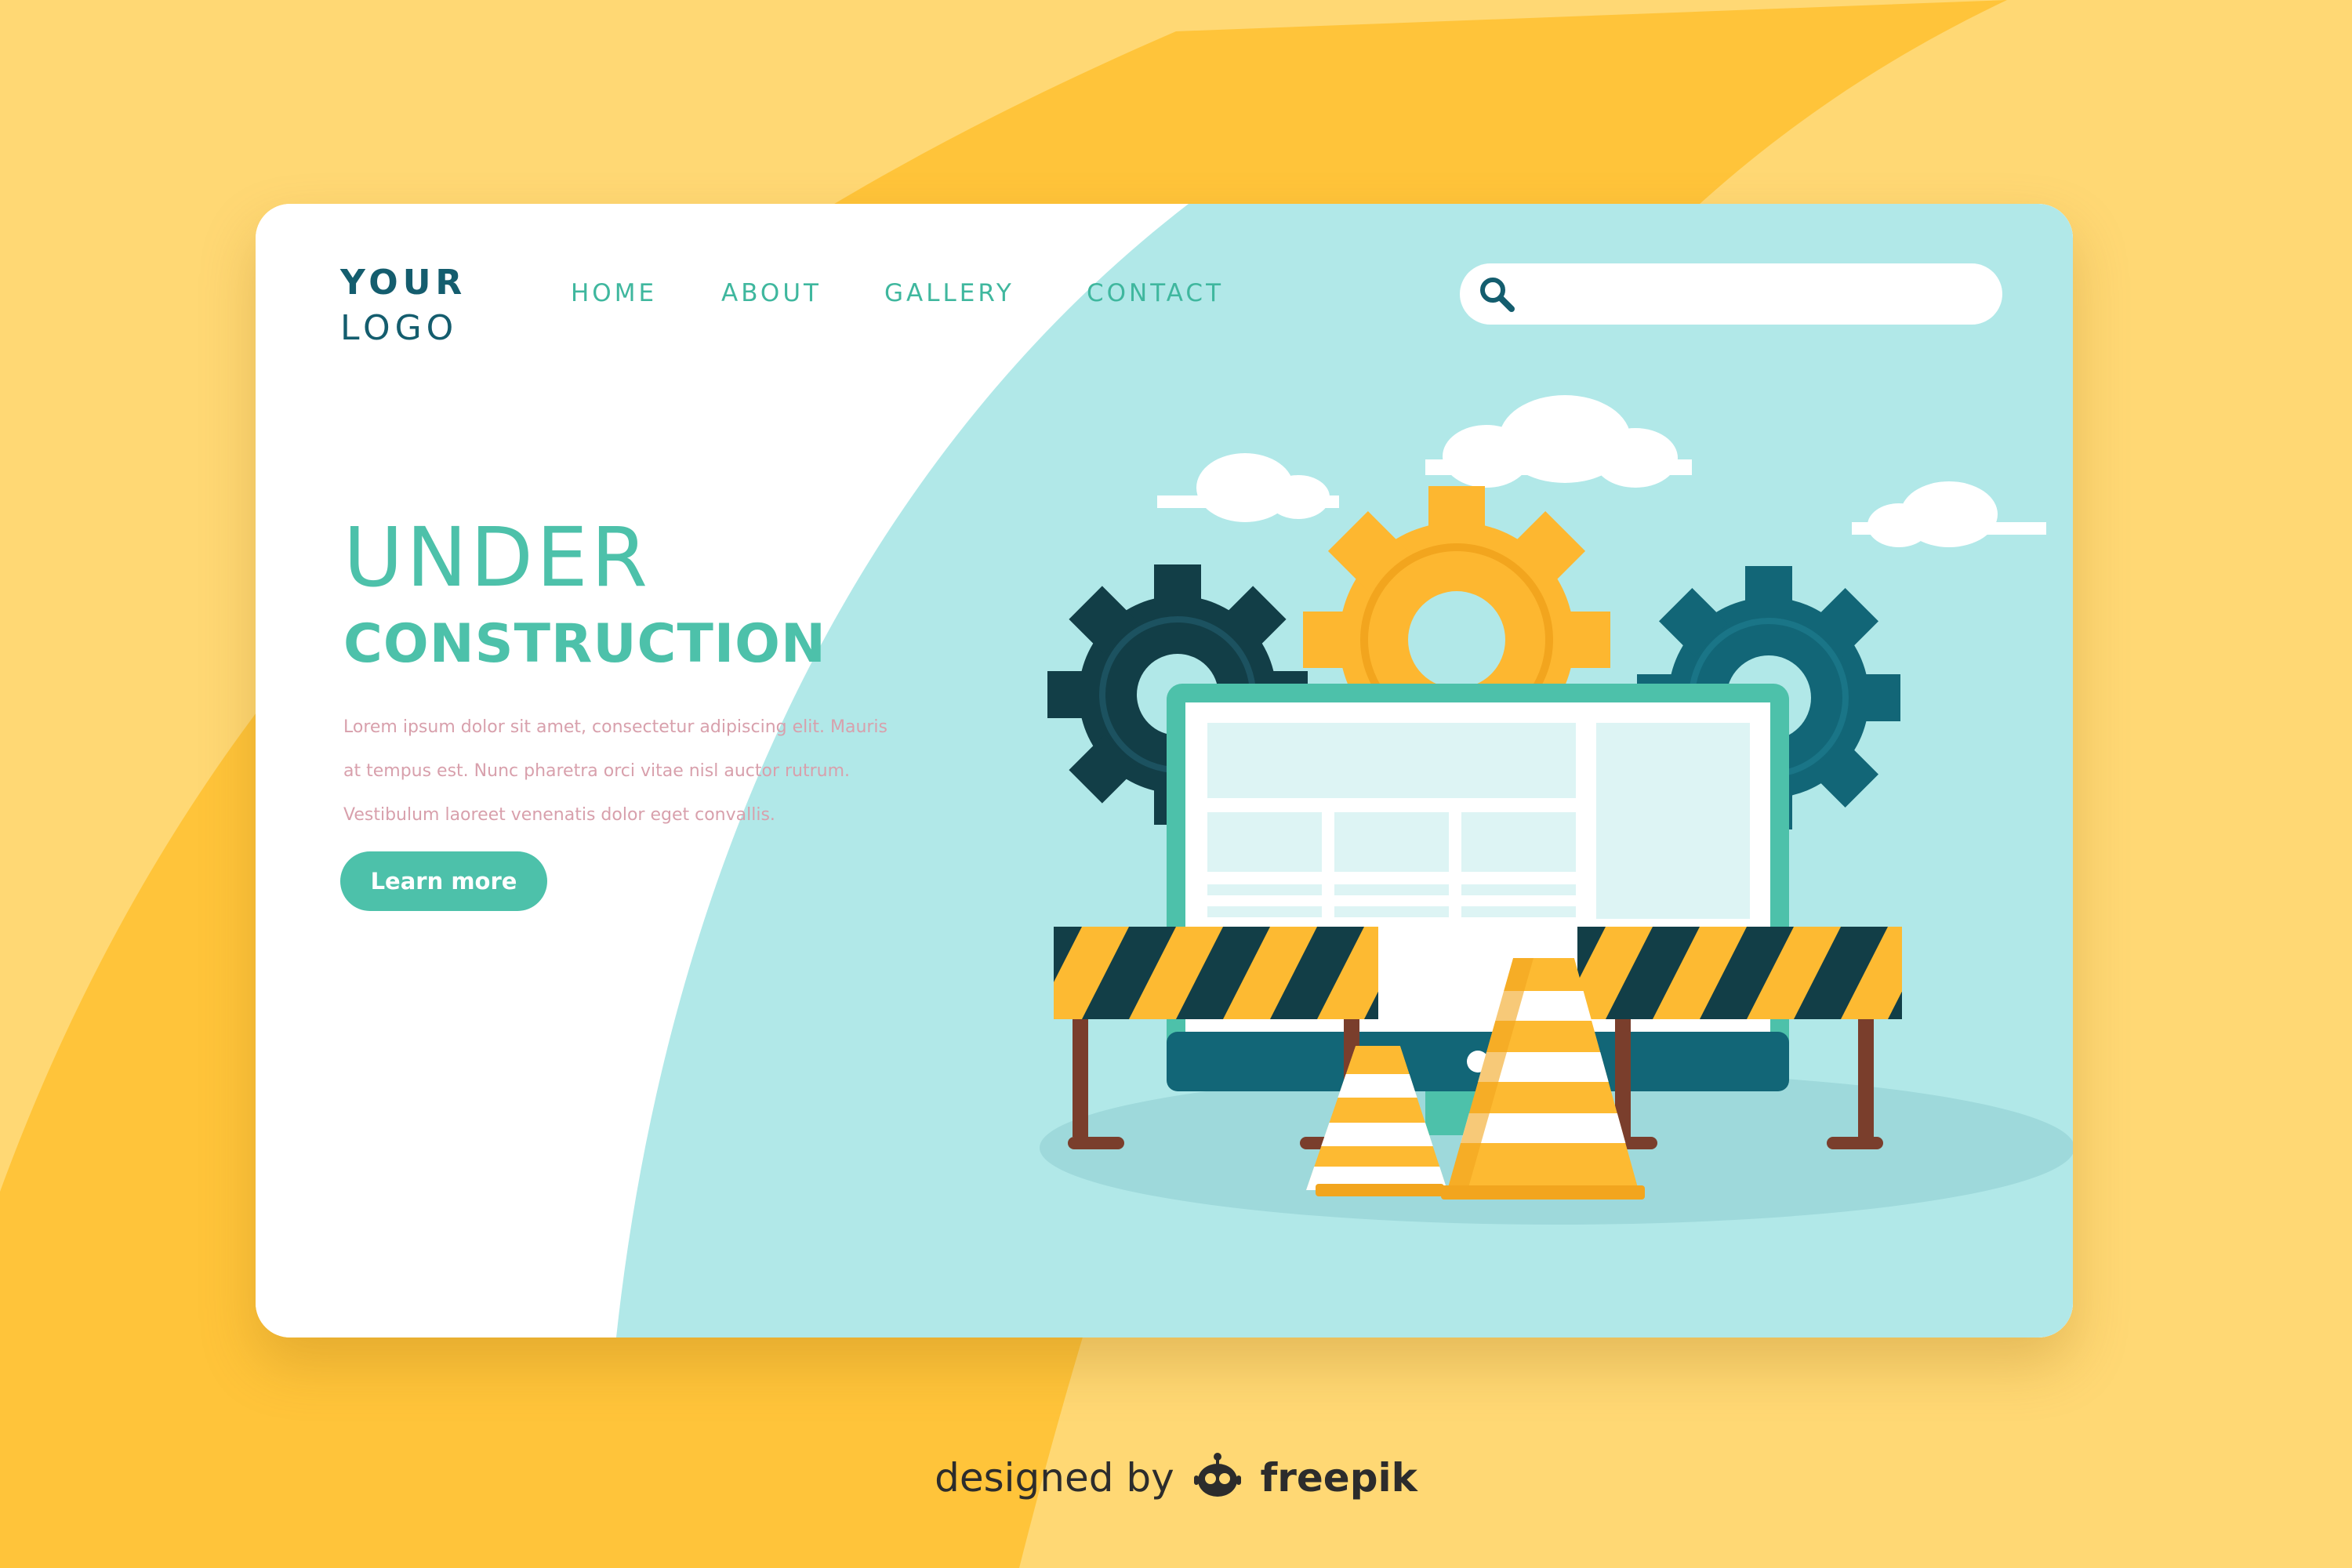 The height and width of the screenshot is (1568, 2352). What do you see at coordinates (1338, 1478) in the screenshot?
I see `credit-brand: freepik` at bounding box center [1338, 1478].